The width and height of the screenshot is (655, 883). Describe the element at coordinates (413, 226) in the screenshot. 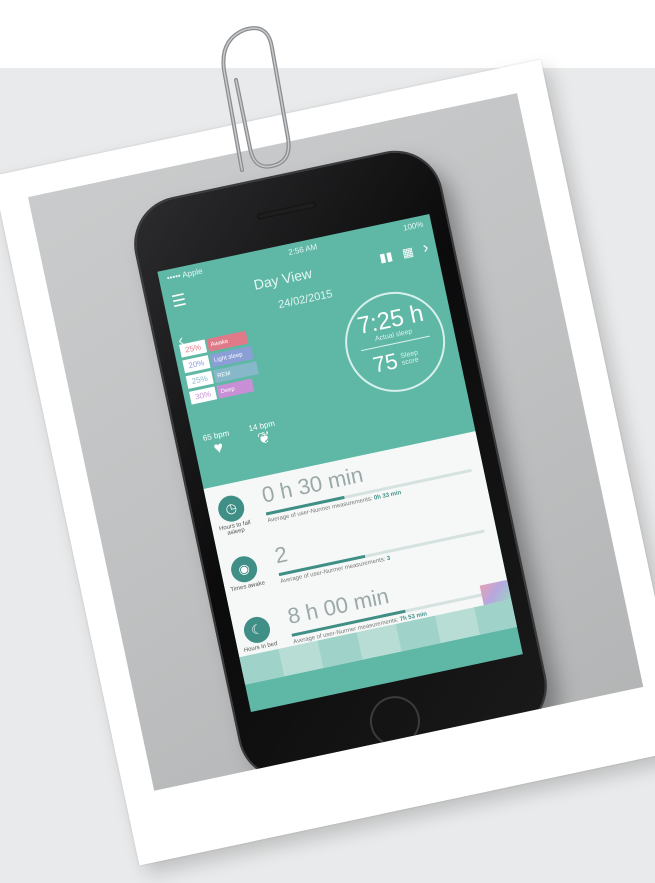

I see `battery-label: 100%` at that location.